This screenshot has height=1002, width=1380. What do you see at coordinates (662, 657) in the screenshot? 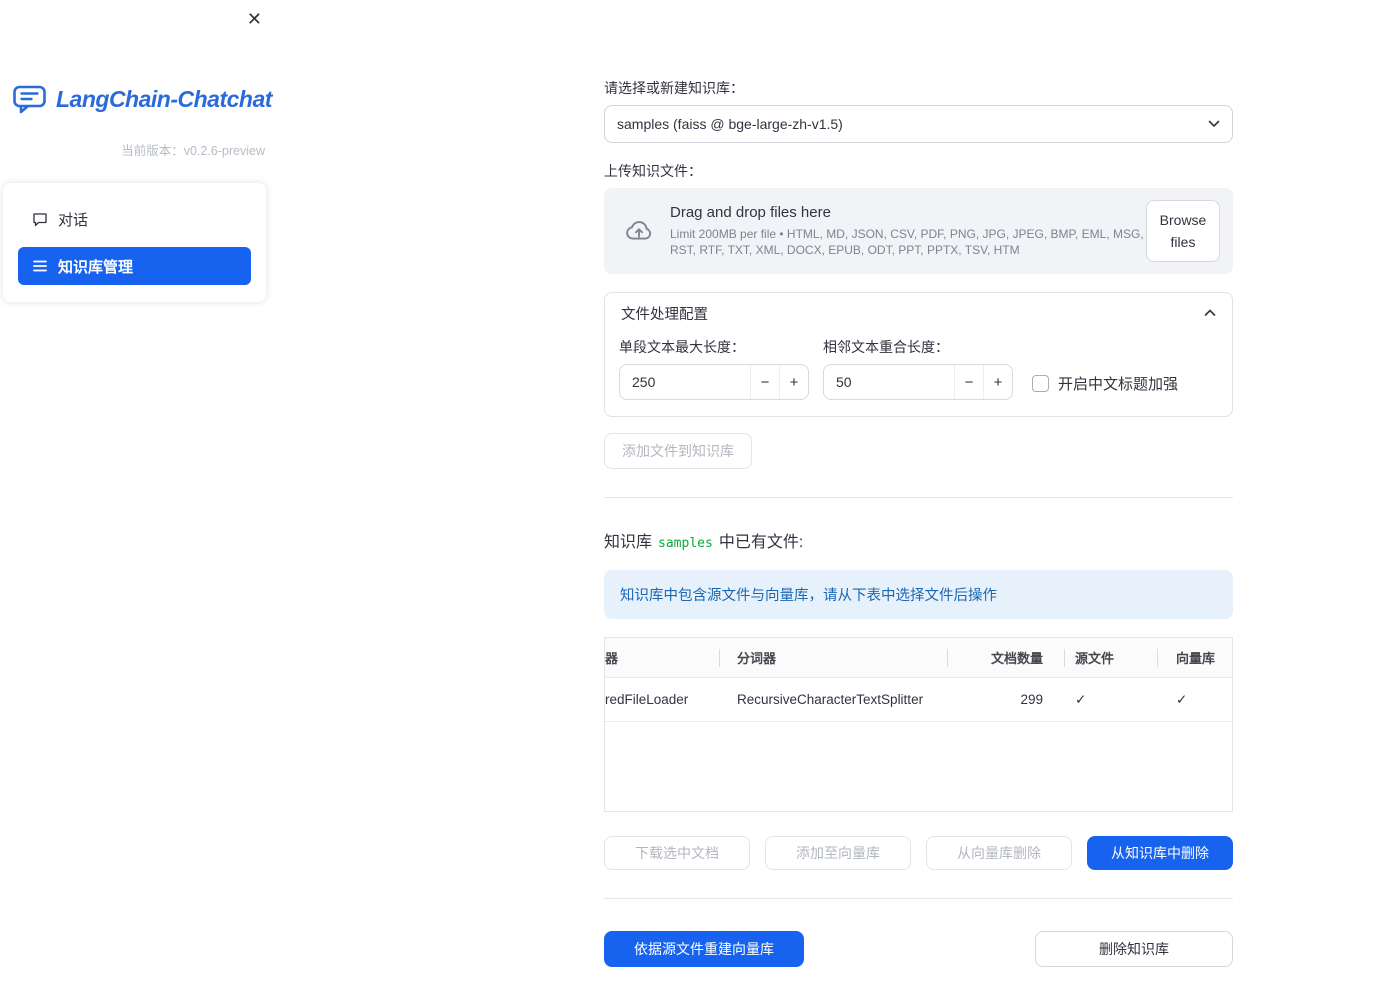
I see `col-header-loader: 器` at bounding box center [662, 657].